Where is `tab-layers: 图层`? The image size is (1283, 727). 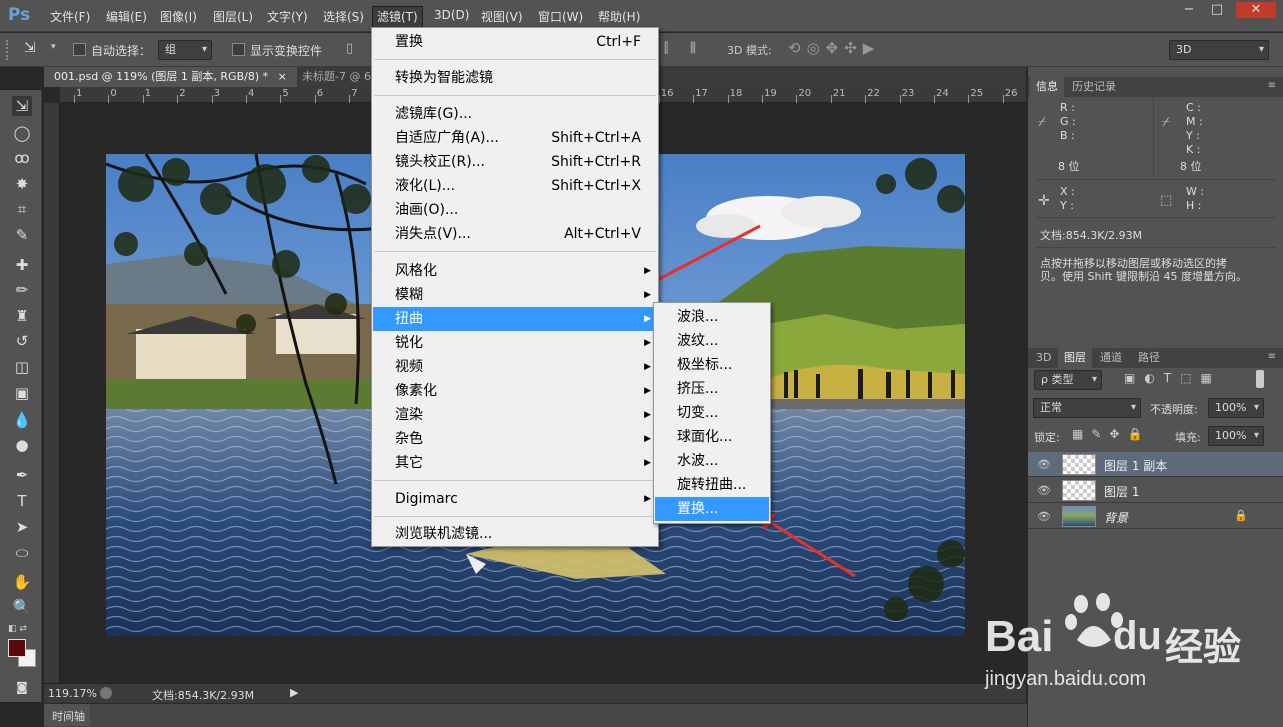
tab-layers: 图层 is located at coordinates (1075, 358).